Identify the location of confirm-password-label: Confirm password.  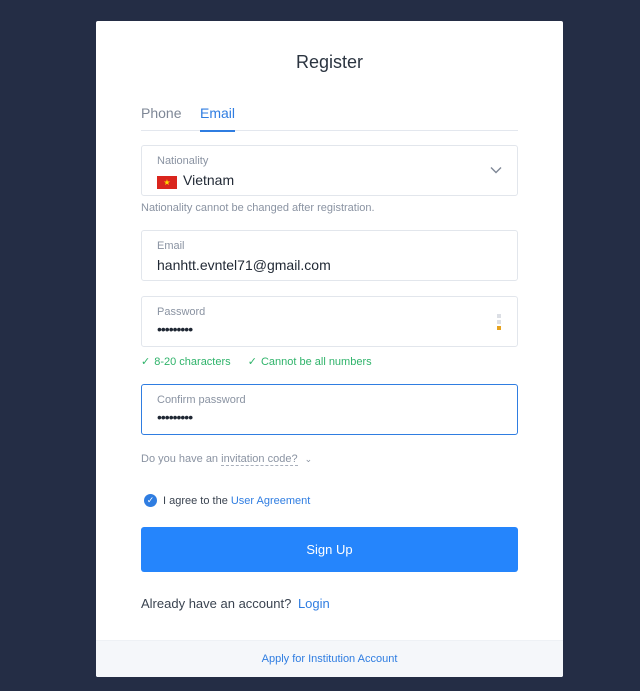
(201, 400).